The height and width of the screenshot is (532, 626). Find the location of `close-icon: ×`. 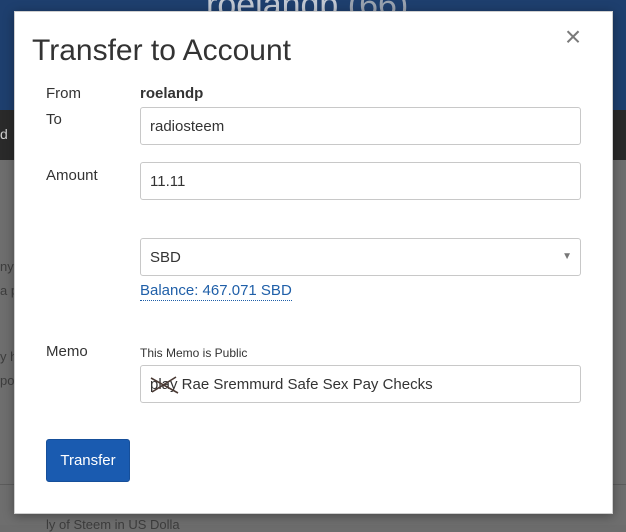

close-icon: × is located at coordinates (573, 37).